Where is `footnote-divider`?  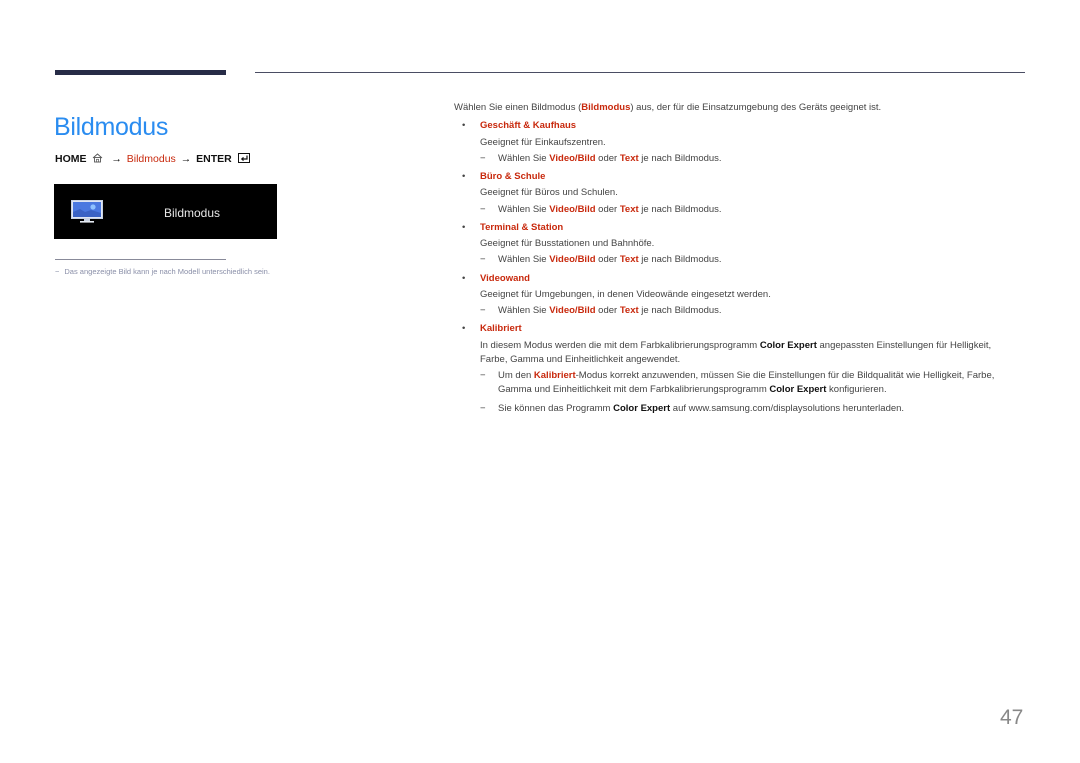
footnote-divider is located at coordinates (140, 259).